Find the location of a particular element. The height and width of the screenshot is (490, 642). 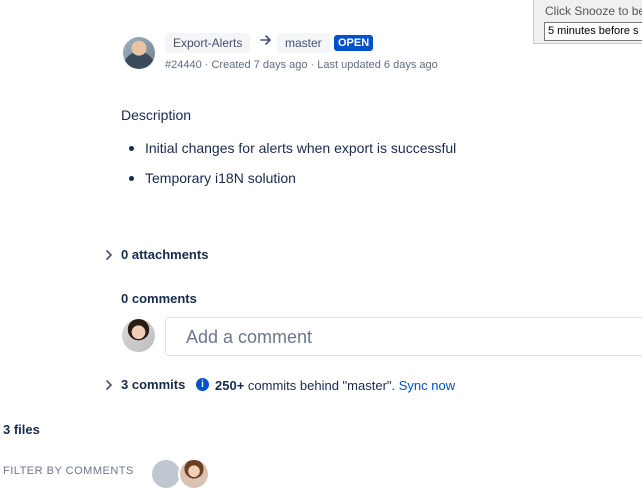

snooze-select: 5 minutes before s is located at coordinates (593, 31).